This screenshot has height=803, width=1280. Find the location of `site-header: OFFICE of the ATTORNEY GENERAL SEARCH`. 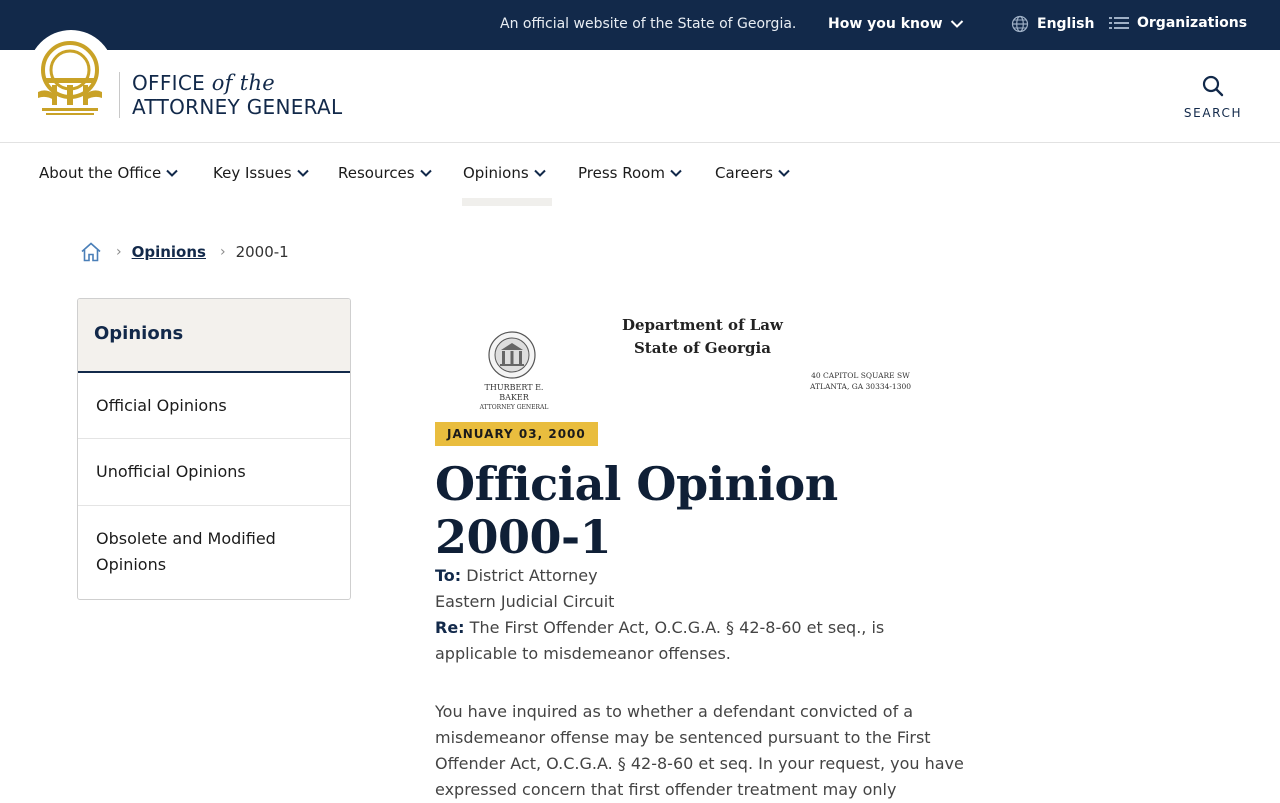

site-header: OFFICE of the ATTORNEY GENERAL SEARCH is located at coordinates (640, 86).